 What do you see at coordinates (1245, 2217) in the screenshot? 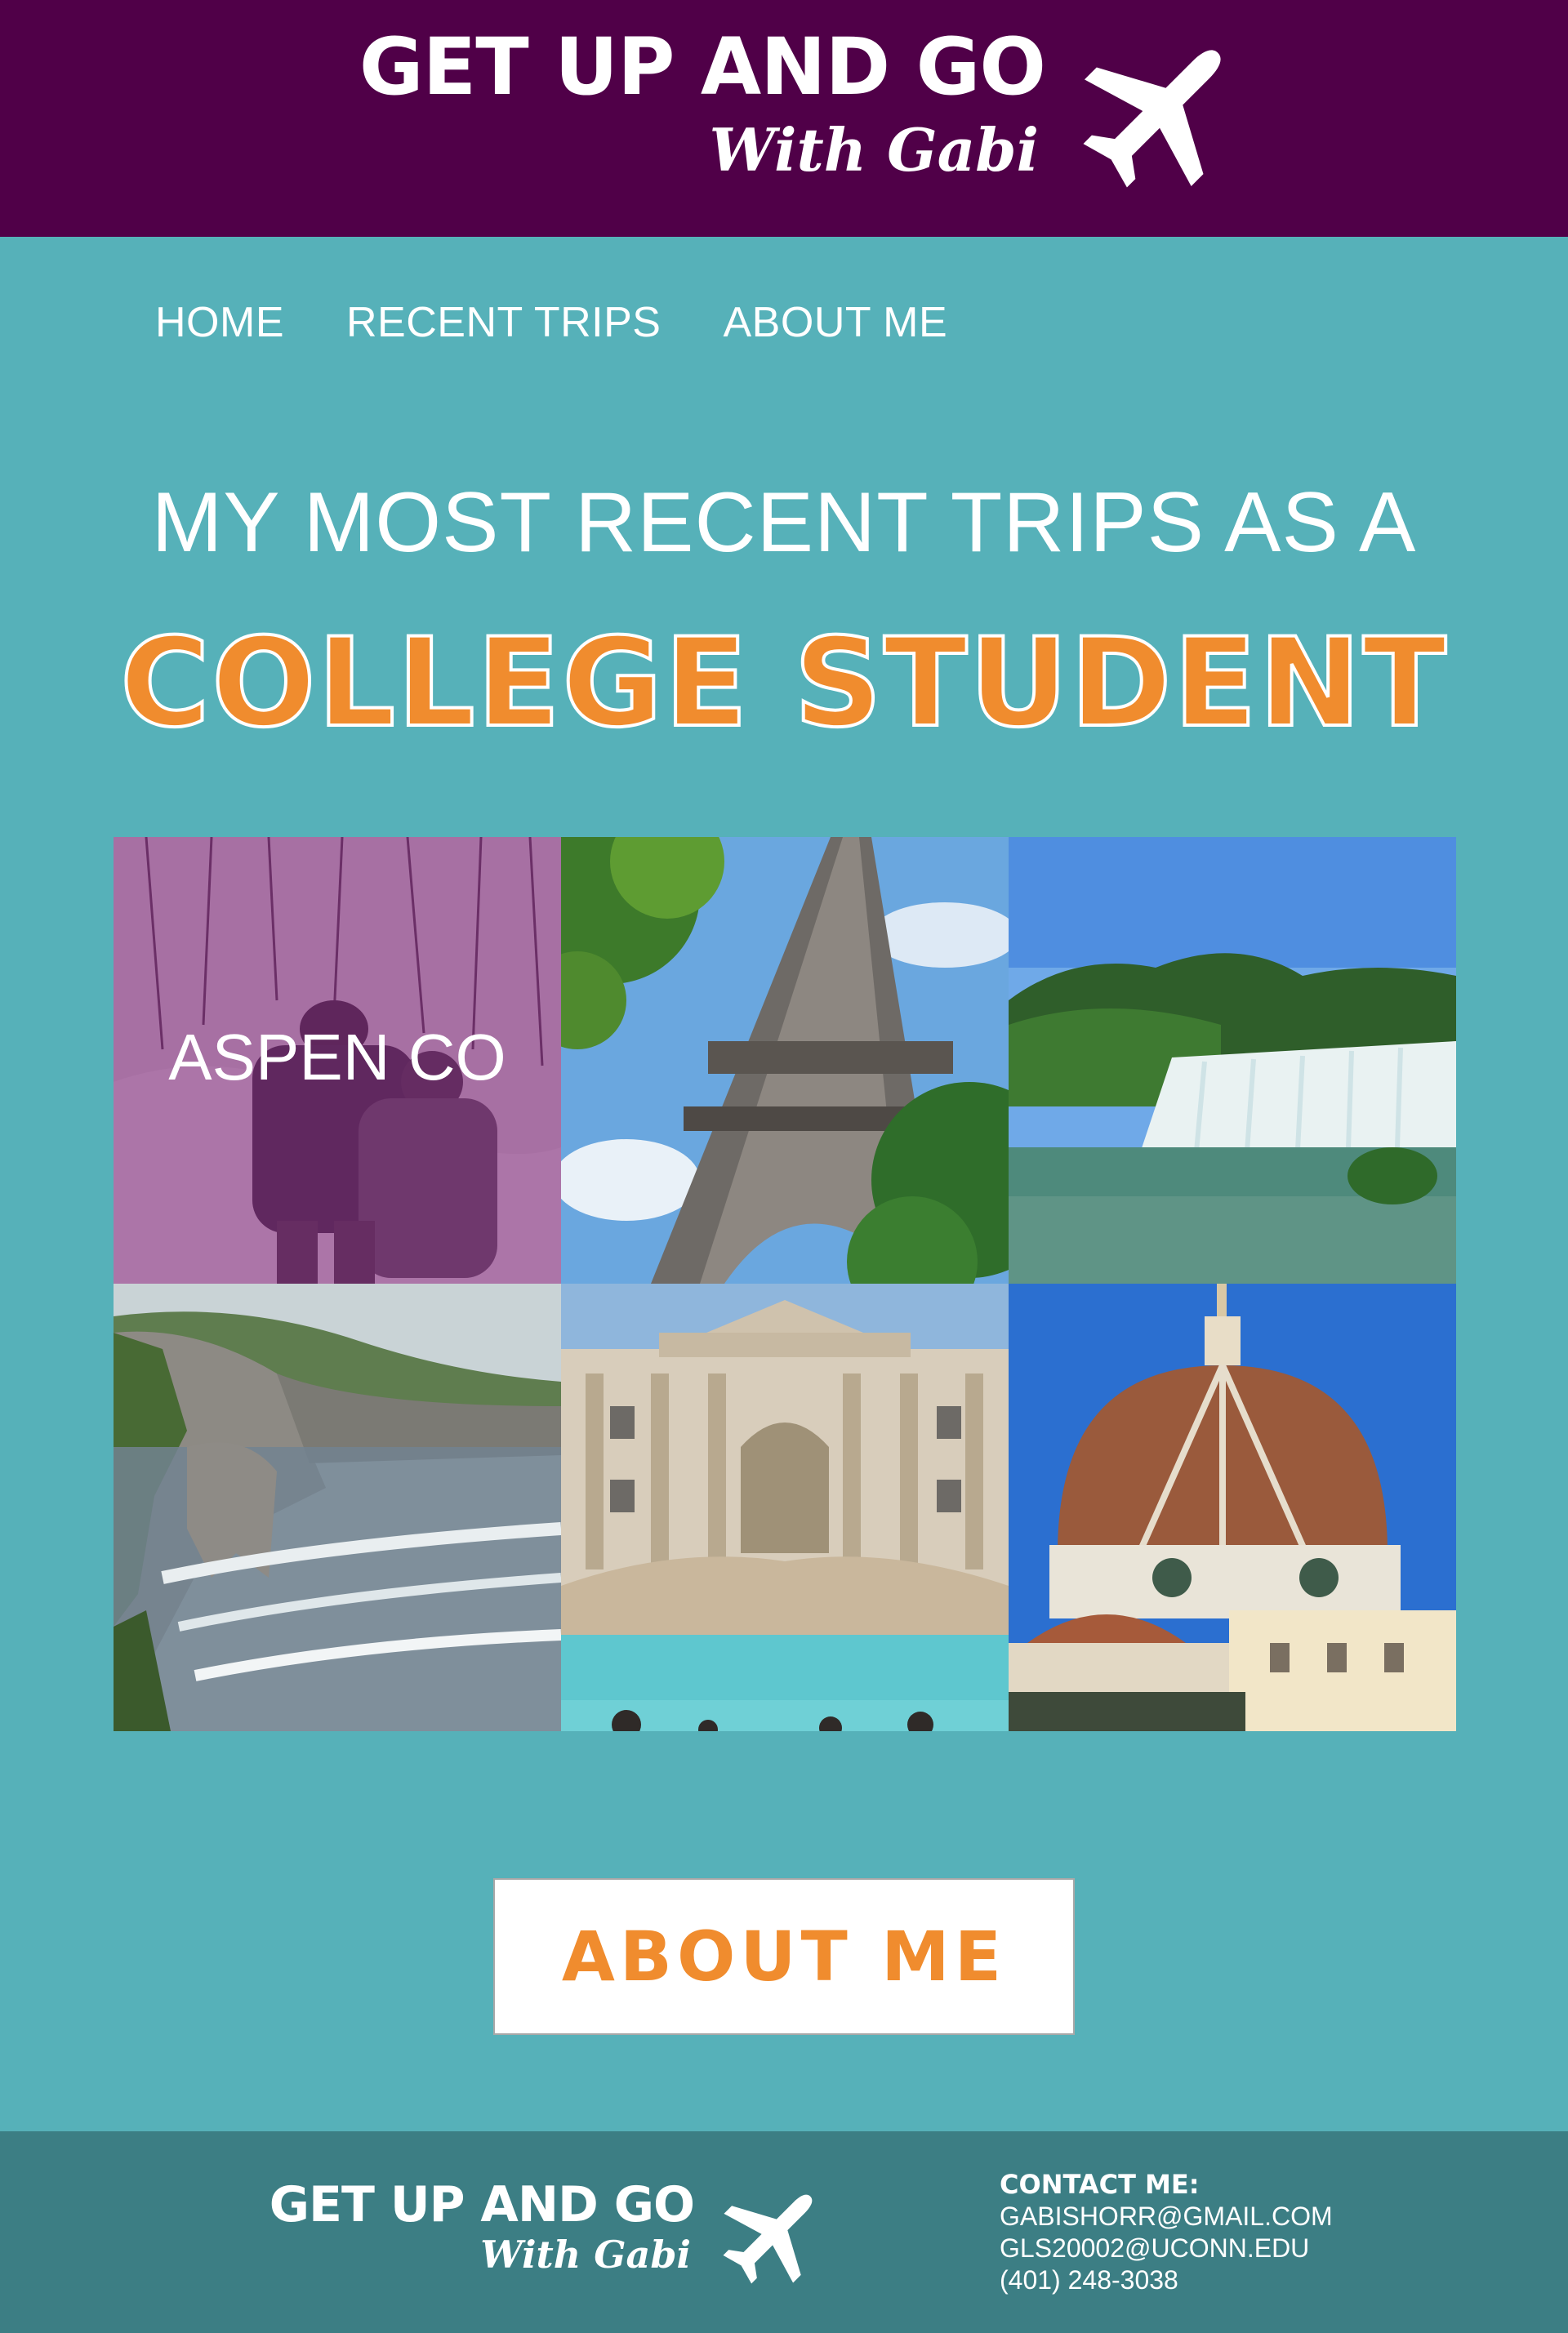
I see `contact-email-gmail: GABISHORR@GMAIL.COM` at bounding box center [1245, 2217].